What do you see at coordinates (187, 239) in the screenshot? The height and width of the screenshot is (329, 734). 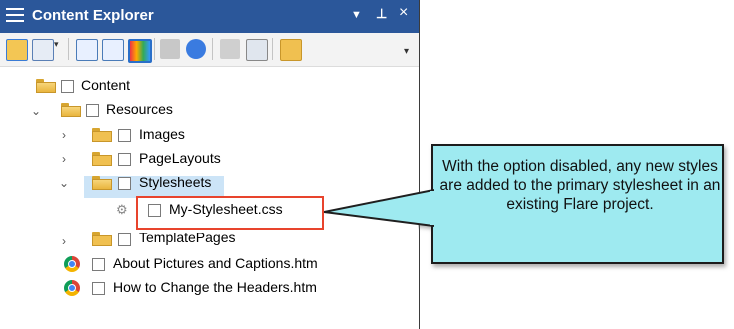 I see `tree-item-templatepages: TemplatePages` at bounding box center [187, 239].